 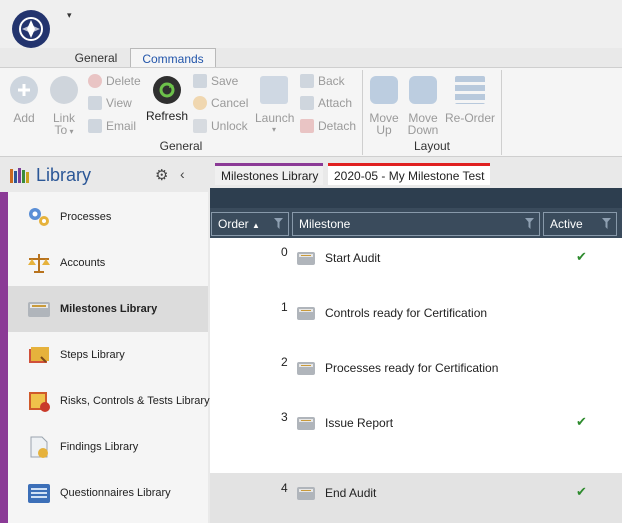 What do you see at coordinates (416, 224) in the screenshot?
I see `column-header-milestone: Milestone` at bounding box center [416, 224].